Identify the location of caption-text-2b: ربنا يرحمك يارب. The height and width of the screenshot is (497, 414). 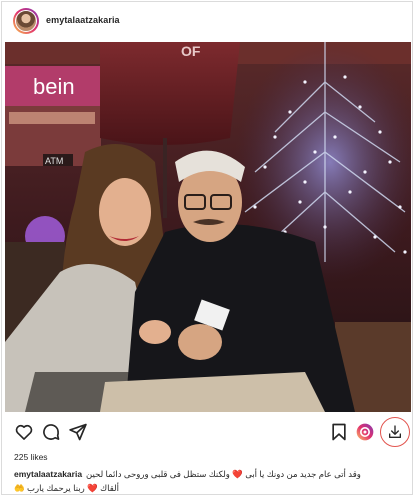
(55, 488).